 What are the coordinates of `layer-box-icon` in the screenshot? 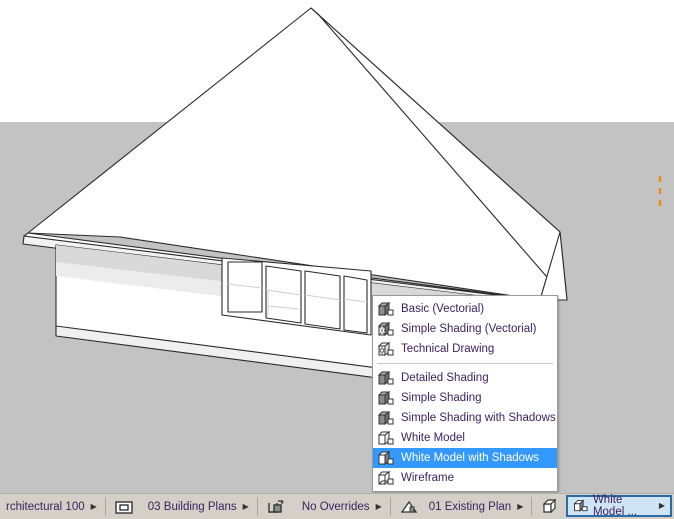 It's located at (124, 507).